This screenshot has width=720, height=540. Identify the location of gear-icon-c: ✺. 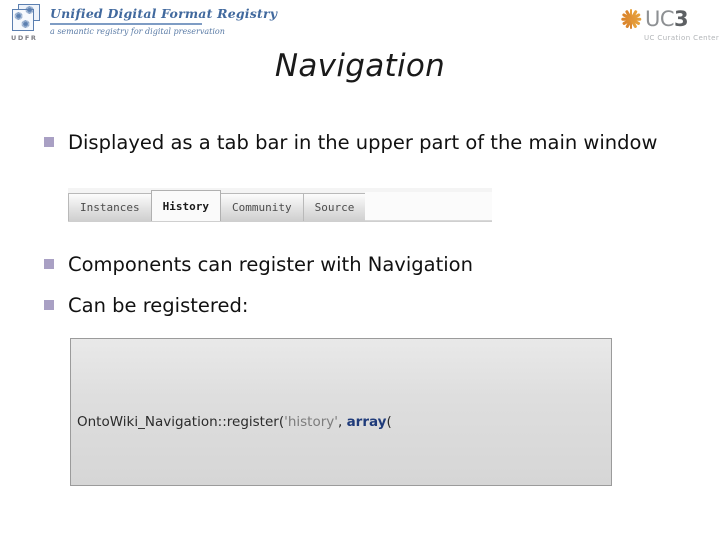
(26, 24).